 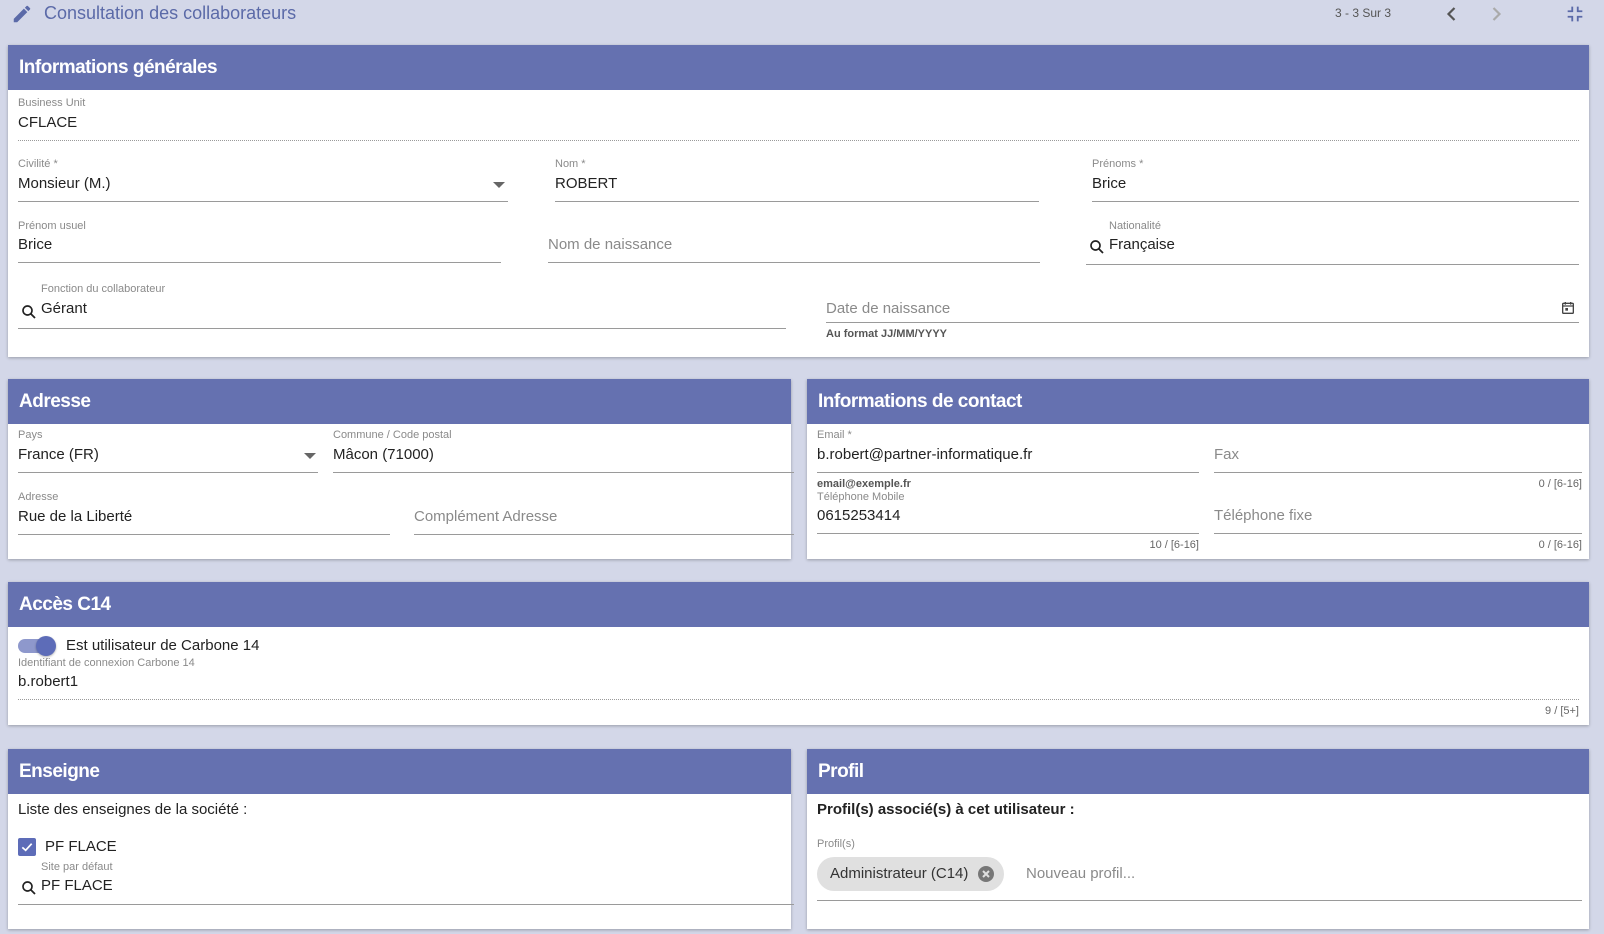 What do you see at coordinates (35, 244) in the screenshot?
I see `prenom-usuel-value: Brice` at bounding box center [35, 244].